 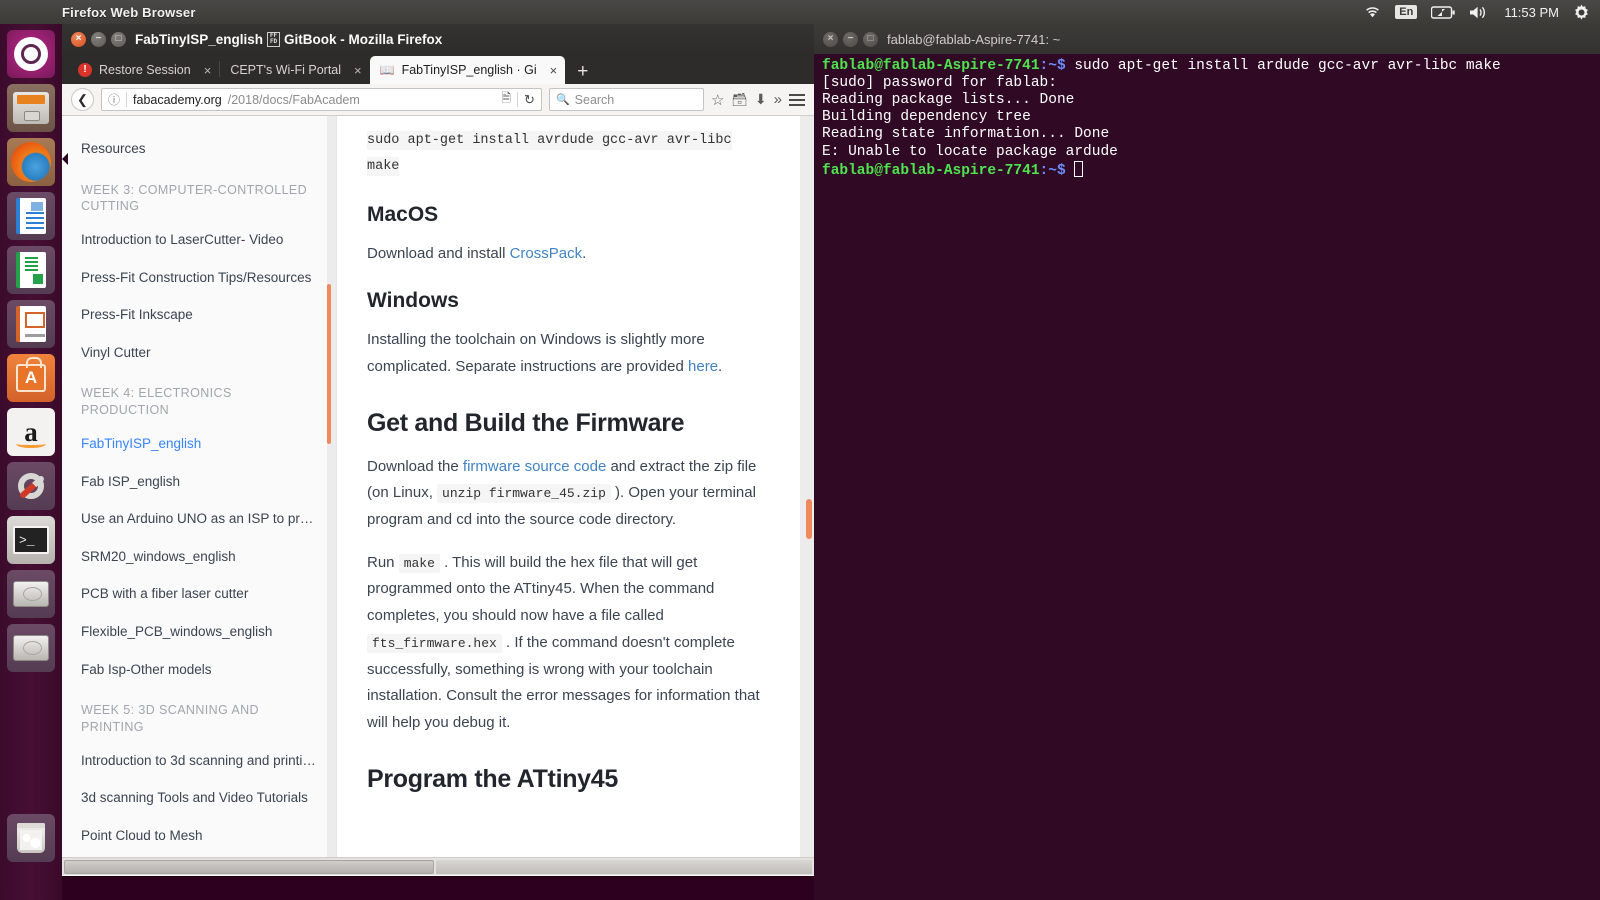 What do you see at coordinates (1372, 12) in the screenshot?
I see `wifi-icon` at bounding box center [1372, 12].